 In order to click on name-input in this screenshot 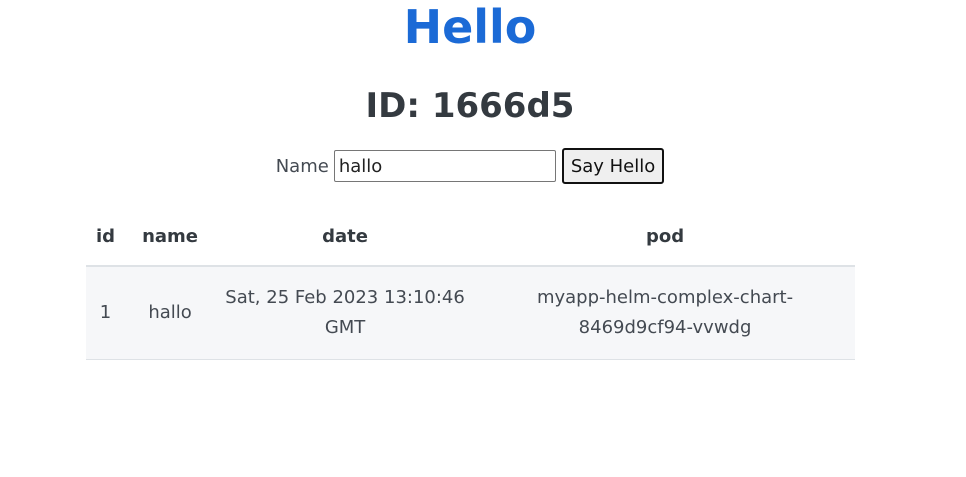, I will do `click(444, 166)`.